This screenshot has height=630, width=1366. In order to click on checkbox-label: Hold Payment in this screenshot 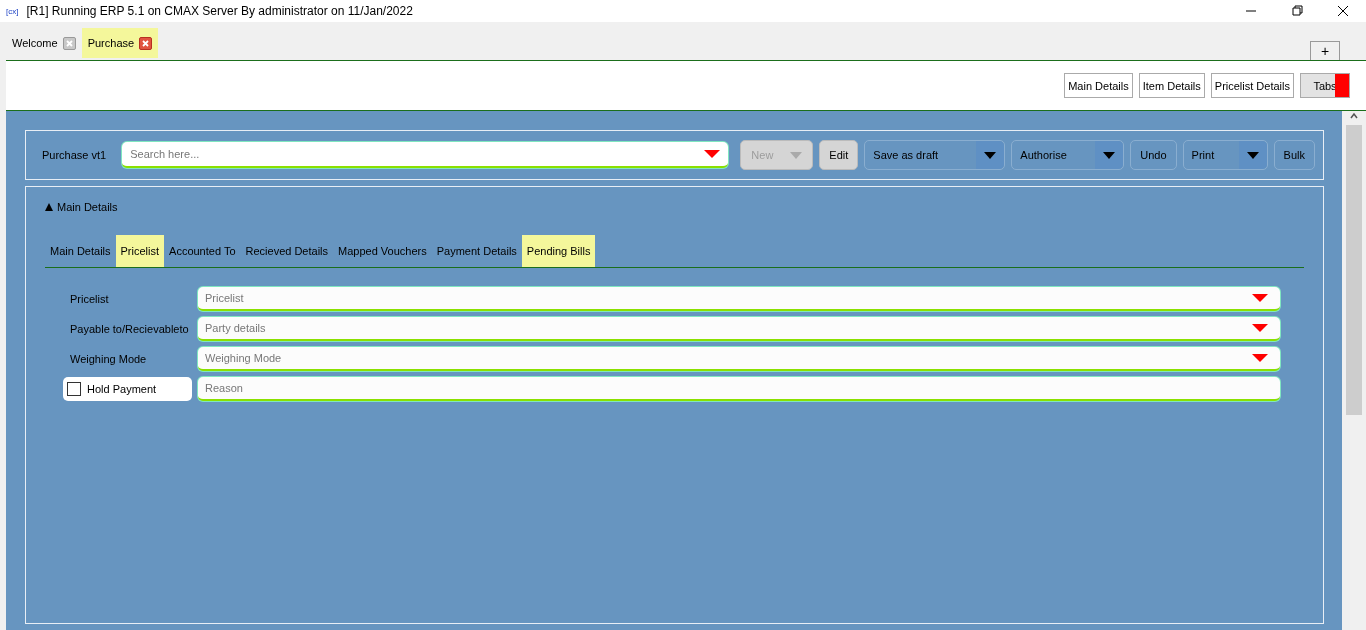, I will do `click(122, 389)`.